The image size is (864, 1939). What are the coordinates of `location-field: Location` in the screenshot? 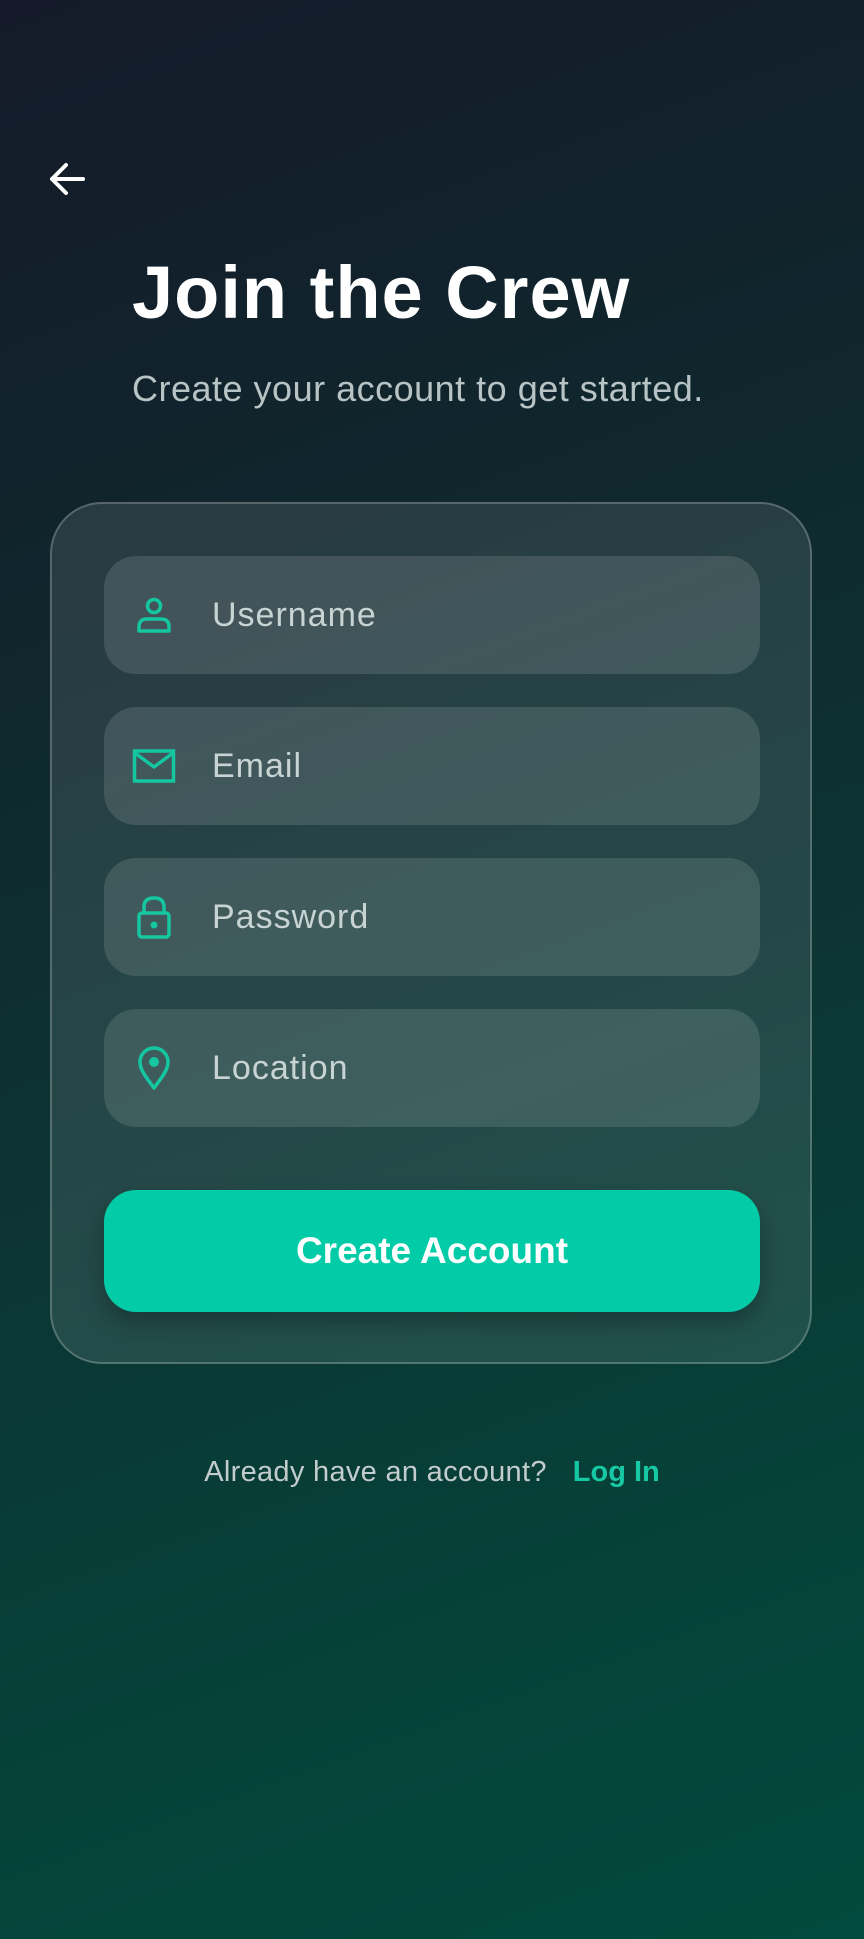 It's located at (432, 1068).